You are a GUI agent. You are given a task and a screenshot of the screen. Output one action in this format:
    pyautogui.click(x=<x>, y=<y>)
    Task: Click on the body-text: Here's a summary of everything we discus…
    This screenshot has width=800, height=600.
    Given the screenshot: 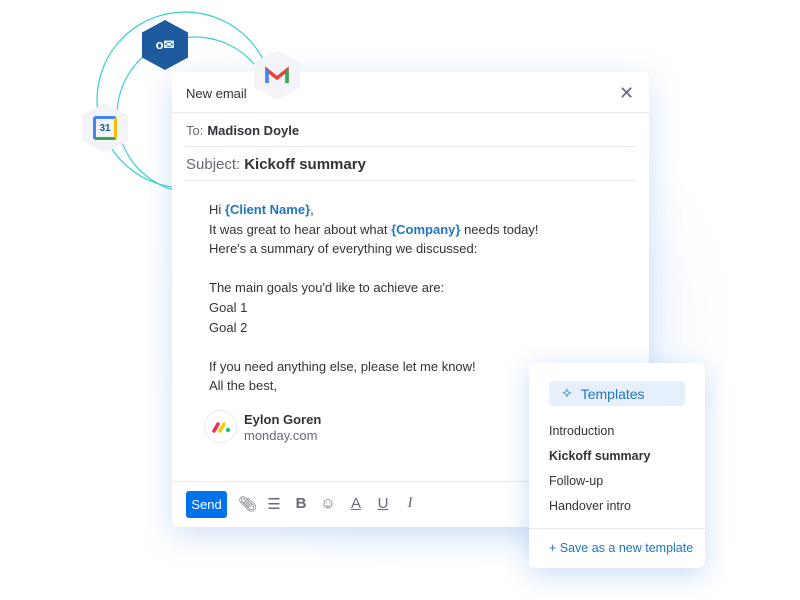 What is the action you would take?
    pyautogui.click(x=343, y=249)
    